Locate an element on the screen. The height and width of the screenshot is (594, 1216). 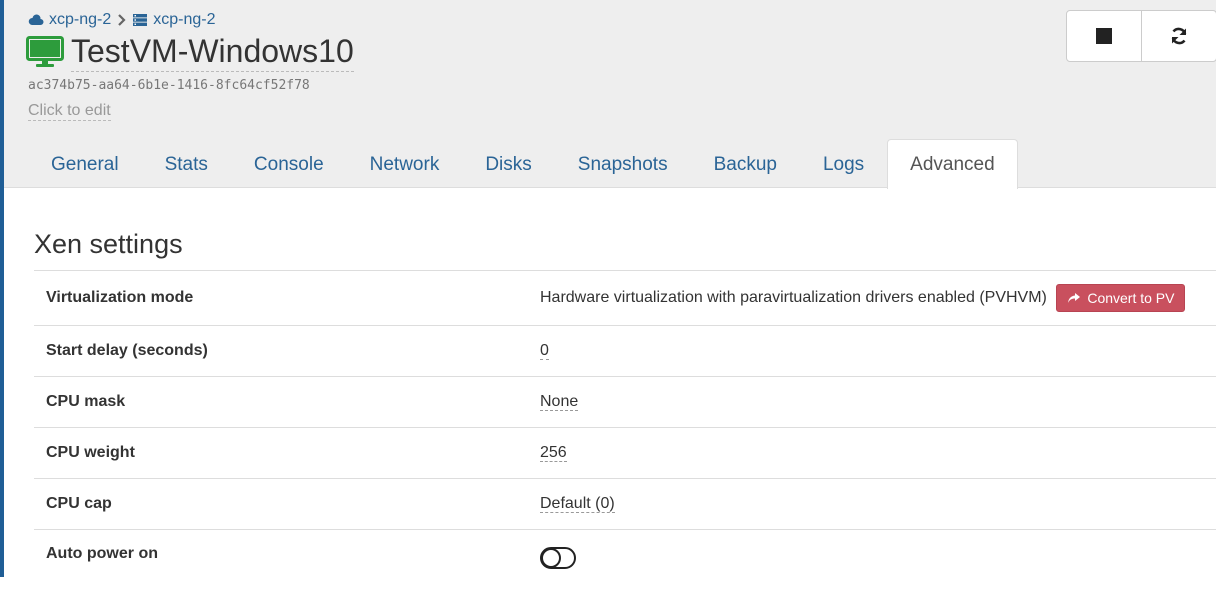
setting-label: Virtualization mode is located at coordinates (286, 298).